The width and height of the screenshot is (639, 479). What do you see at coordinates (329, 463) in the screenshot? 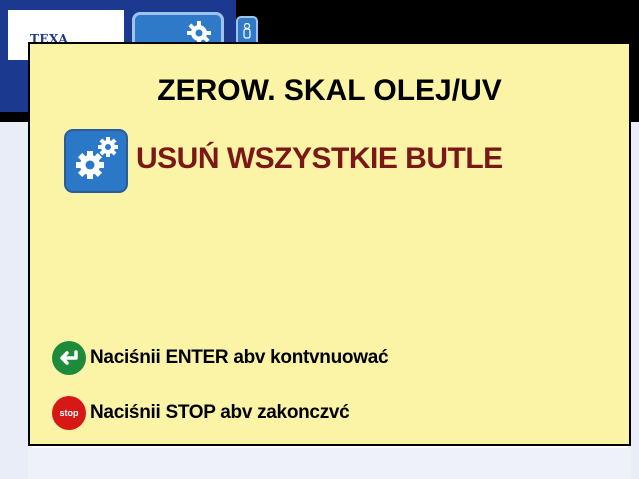
I see `bottom-margin` at bounding box center [329, 463].